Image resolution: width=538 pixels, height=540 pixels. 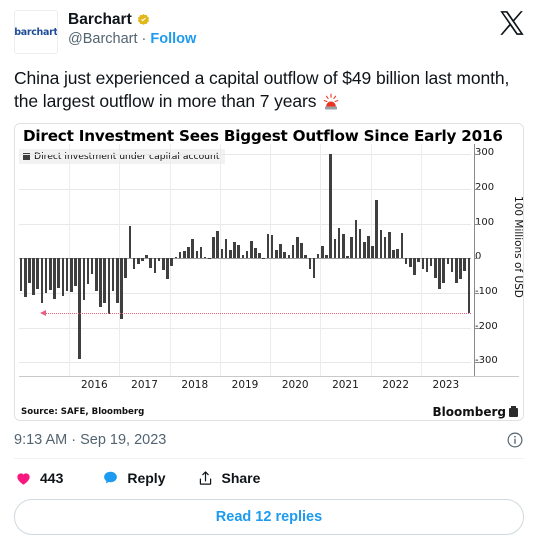 I want to click on avatar-label: barchart, so click(x=36, y=32).